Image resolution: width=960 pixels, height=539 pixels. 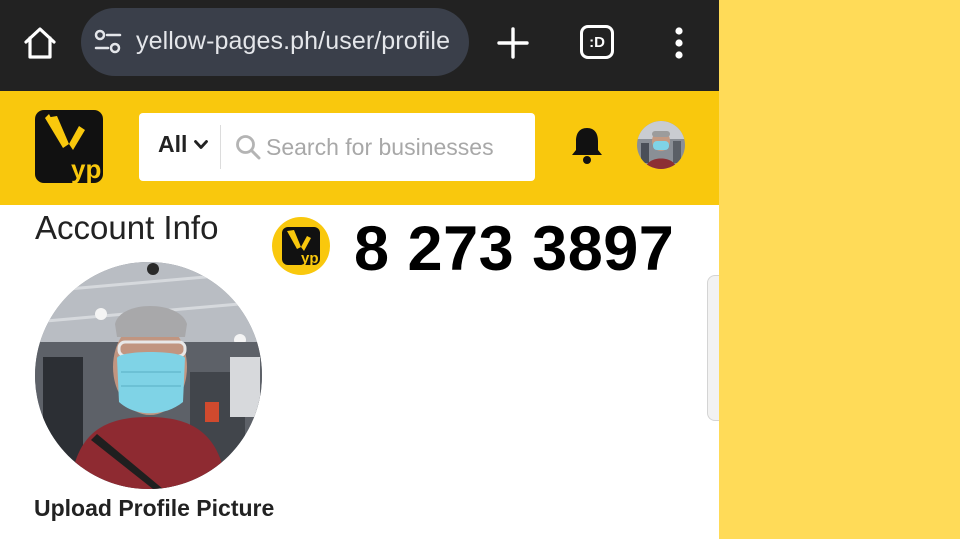 What do you see at coordinates (397, 147) in the screenshot?
I see `search-input` at bounding box center [397, 147].